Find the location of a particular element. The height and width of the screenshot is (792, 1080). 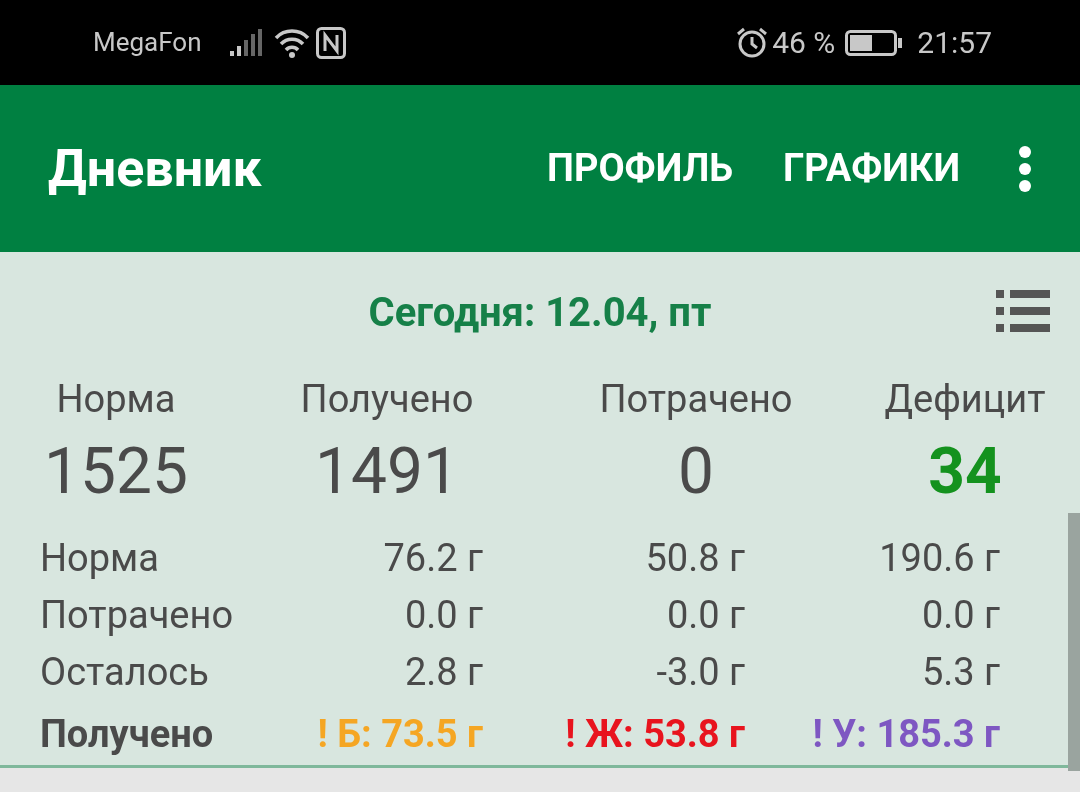

macro-value: 2.8 г is located at coordinates (443, 672).